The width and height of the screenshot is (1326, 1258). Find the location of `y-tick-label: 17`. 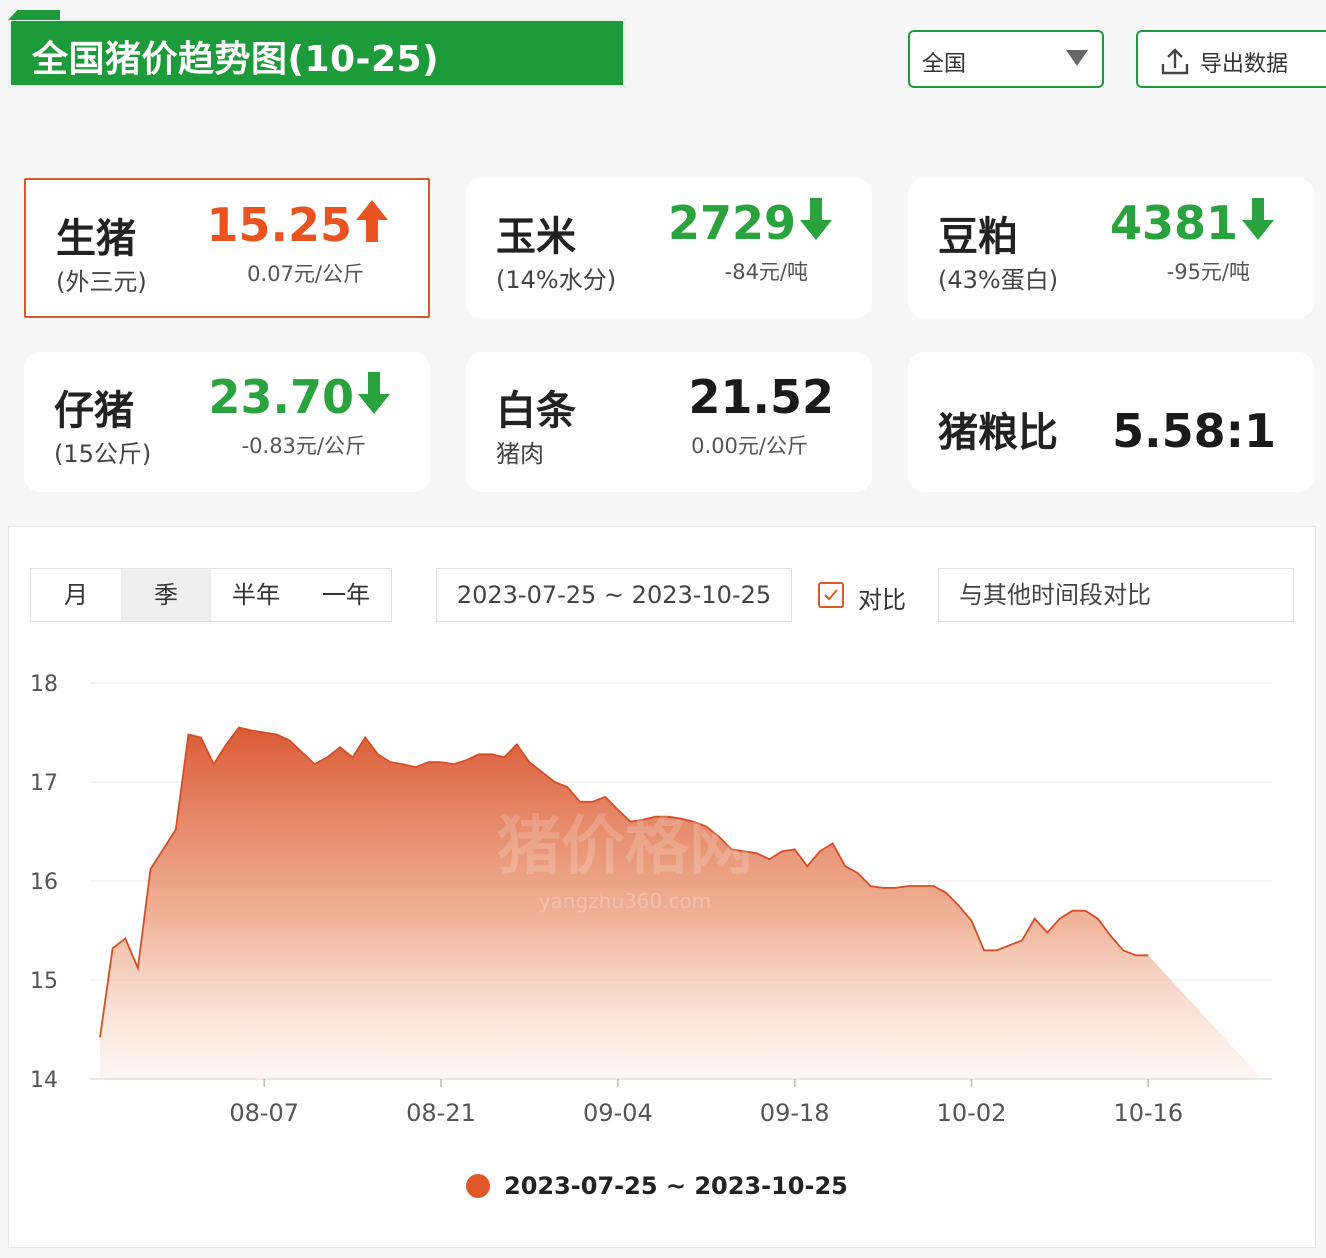

y-tick-label: 17 is located at coordinates (44, 783).